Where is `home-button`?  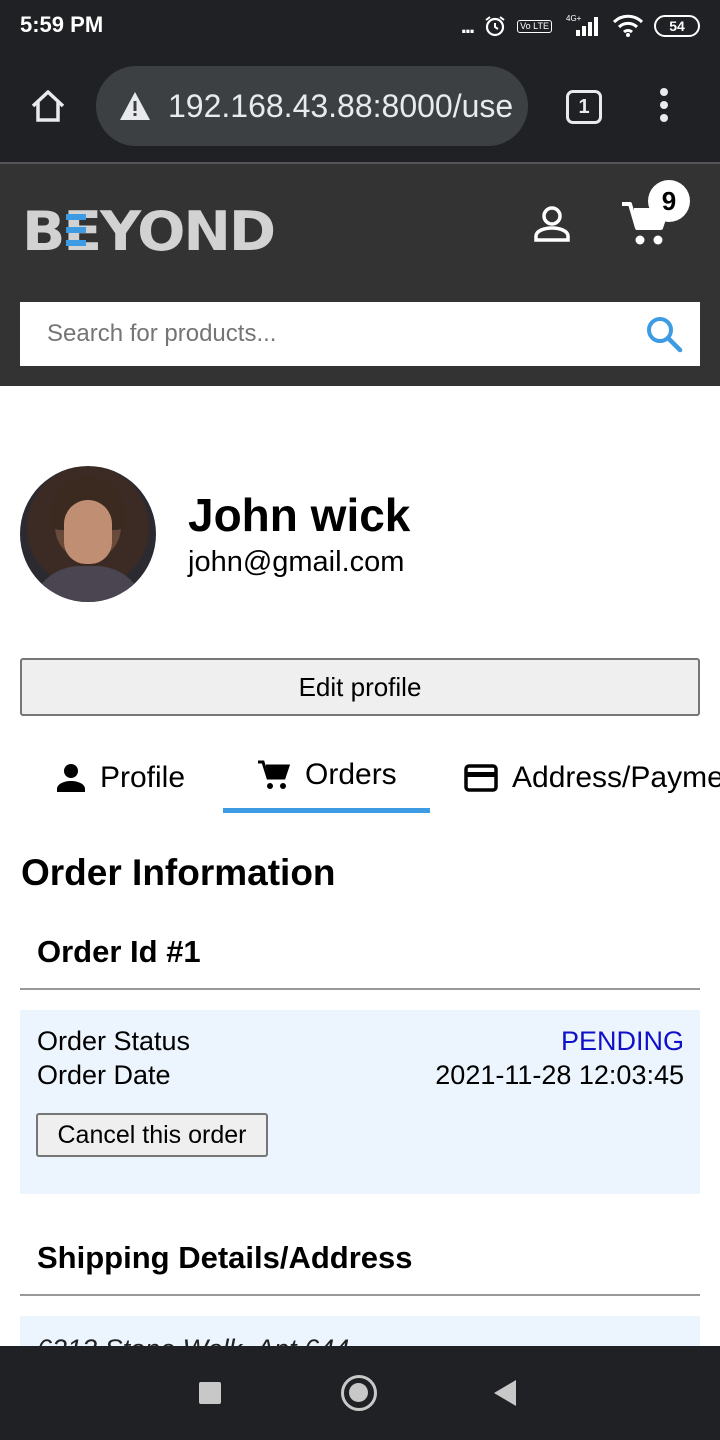
home-button is located at coordinates (359, 1393).